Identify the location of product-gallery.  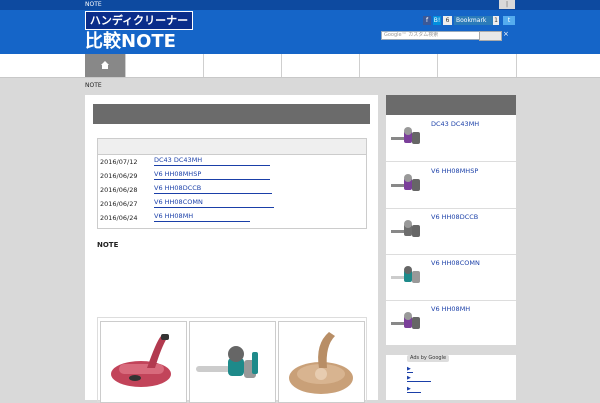
(232, 360).